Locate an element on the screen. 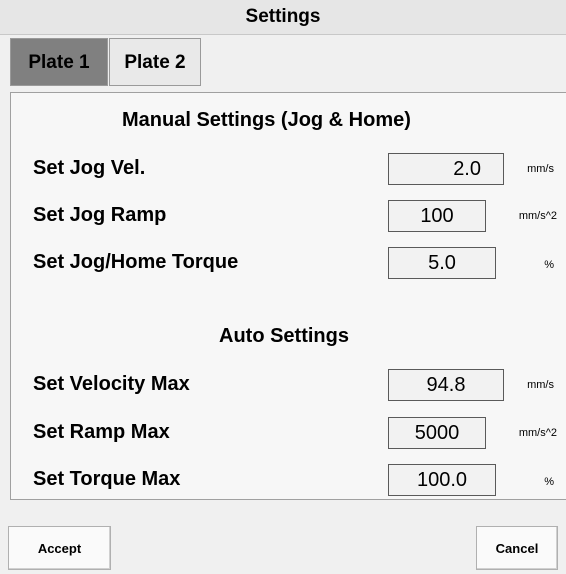 The image size is (566, 574). jog-vel-input: 2.0 is located at coordinates (446, 169).